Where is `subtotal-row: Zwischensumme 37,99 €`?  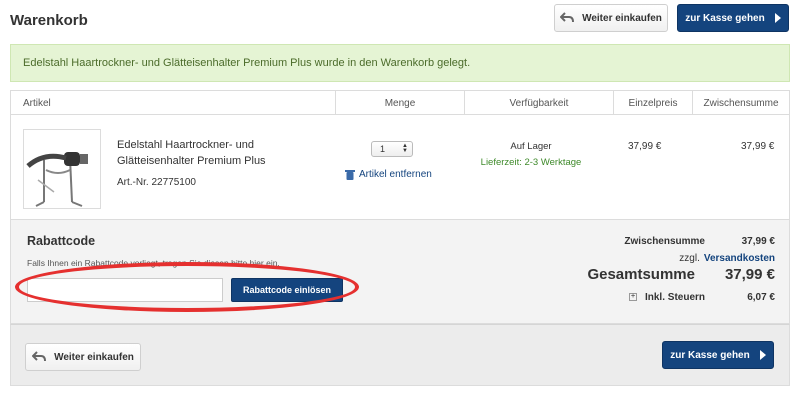
subtotal-row: Zwischensumme 37,99 € is located at coordinates (699, 241).